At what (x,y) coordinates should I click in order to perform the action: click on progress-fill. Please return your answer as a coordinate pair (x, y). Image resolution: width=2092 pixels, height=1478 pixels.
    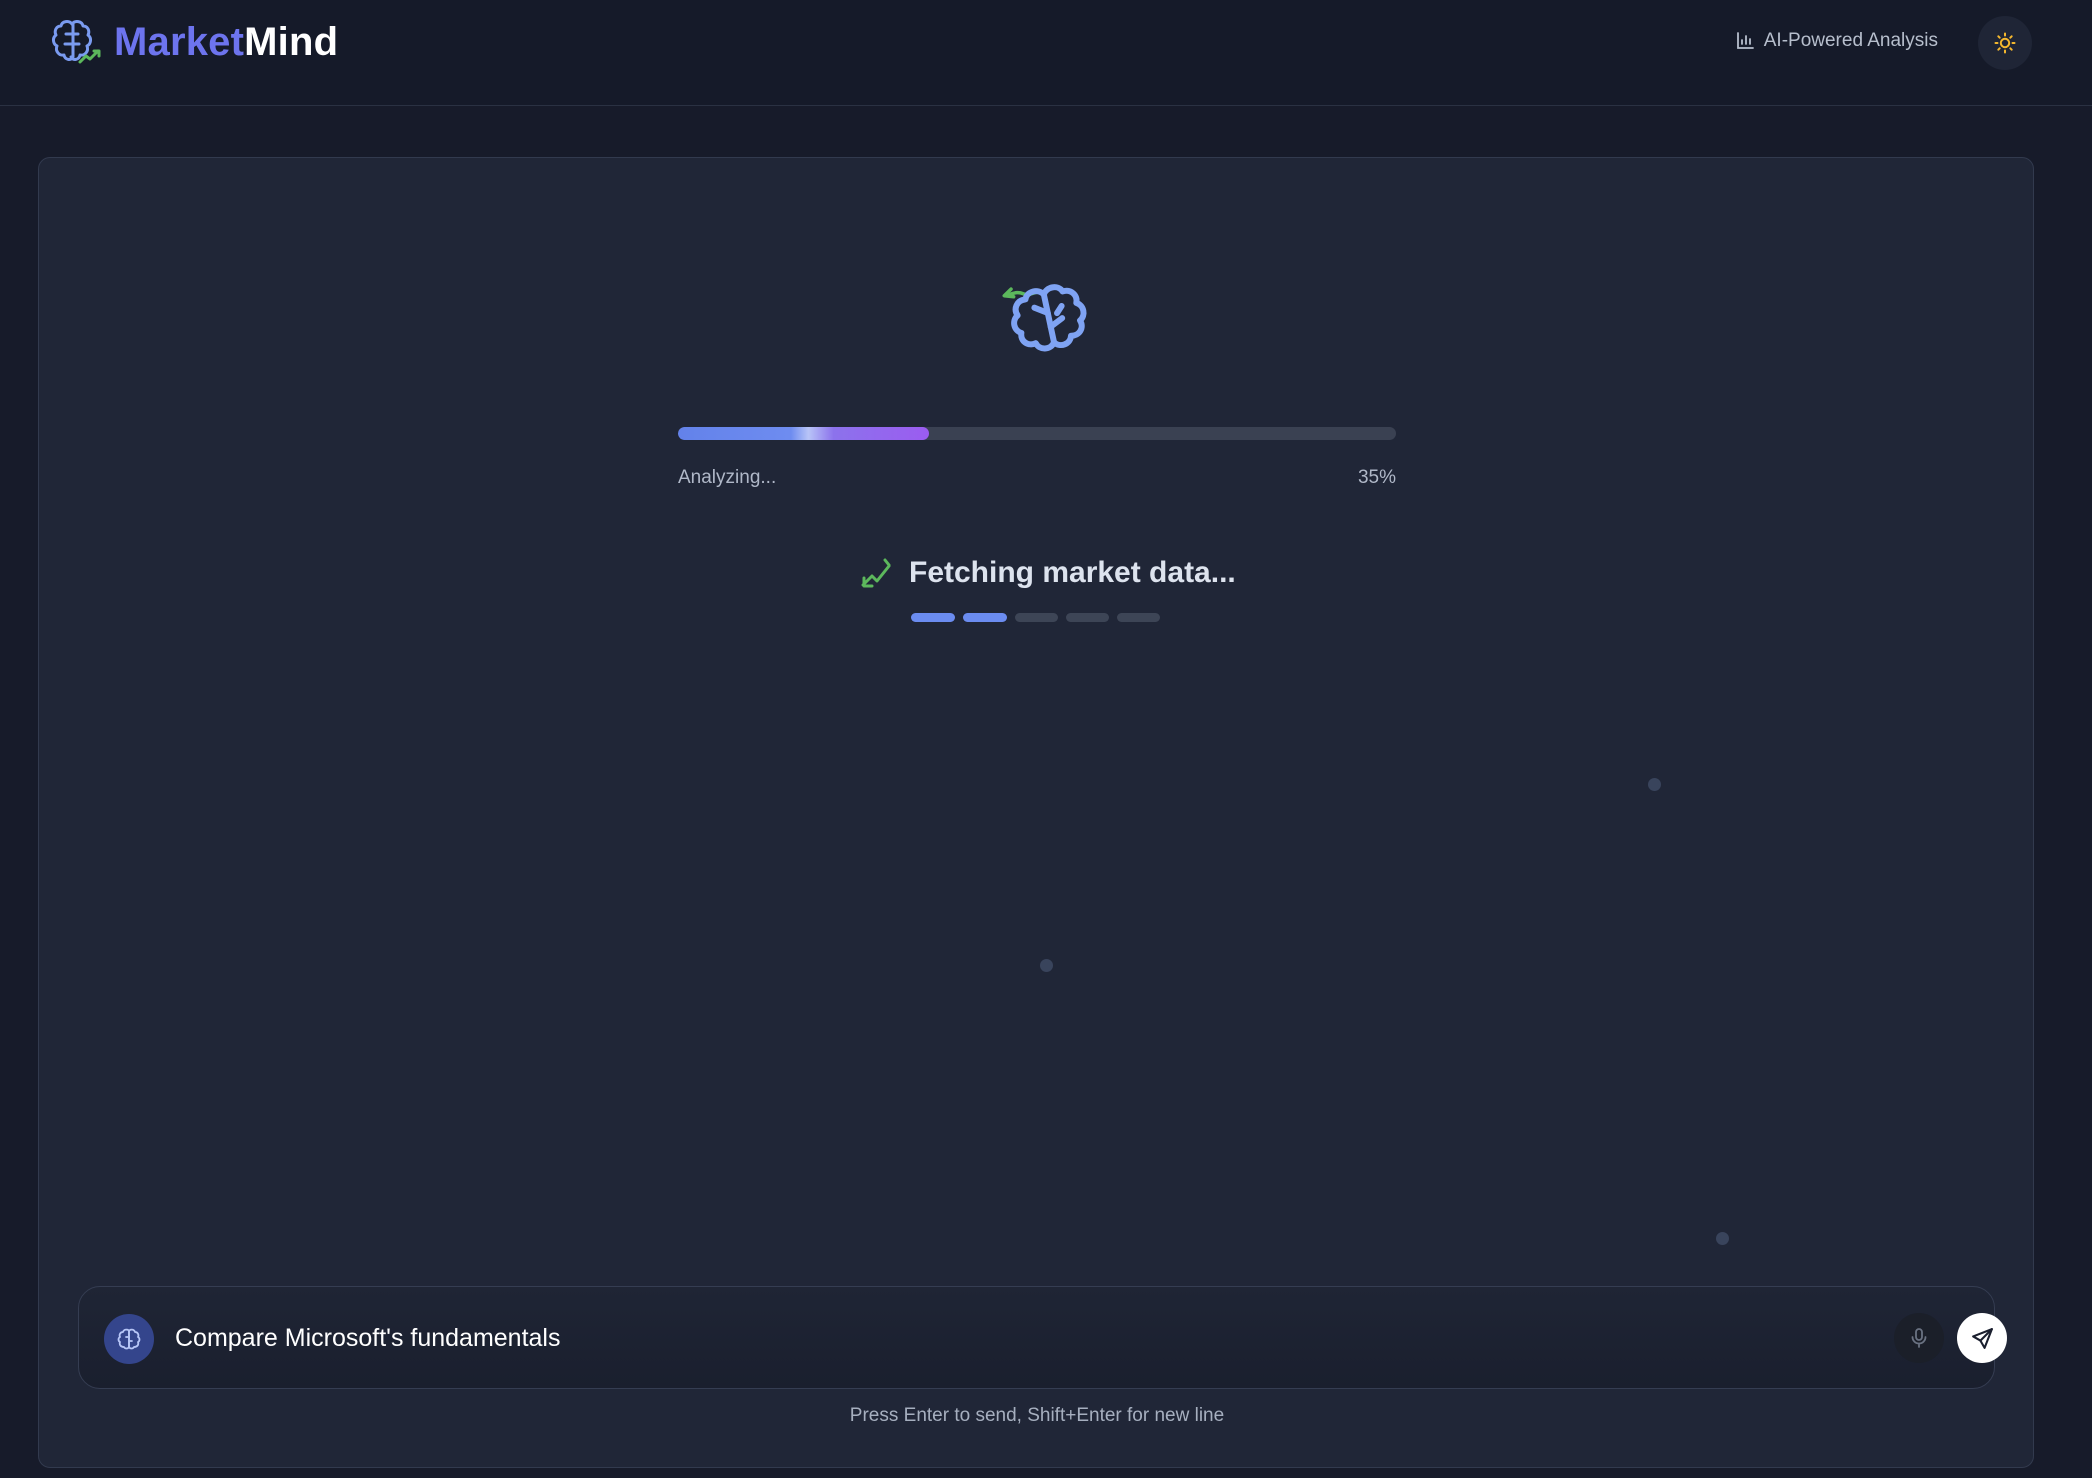
    Looking at the image, I should click on (804, 433).